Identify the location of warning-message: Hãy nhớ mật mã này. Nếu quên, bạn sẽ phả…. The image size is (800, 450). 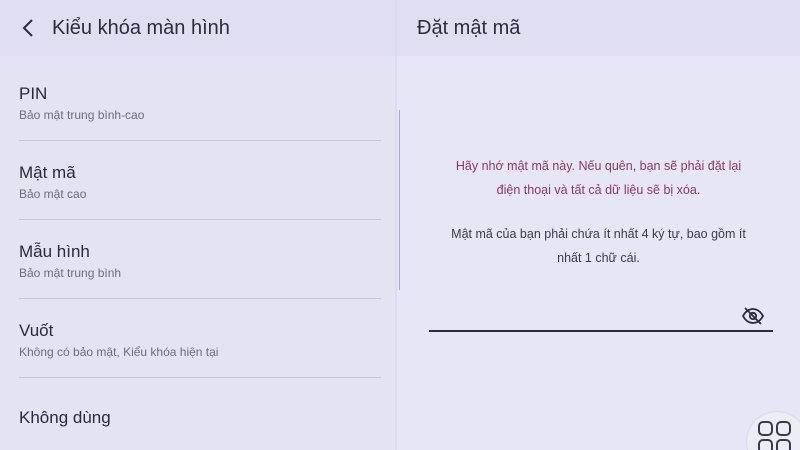
(598, 178).